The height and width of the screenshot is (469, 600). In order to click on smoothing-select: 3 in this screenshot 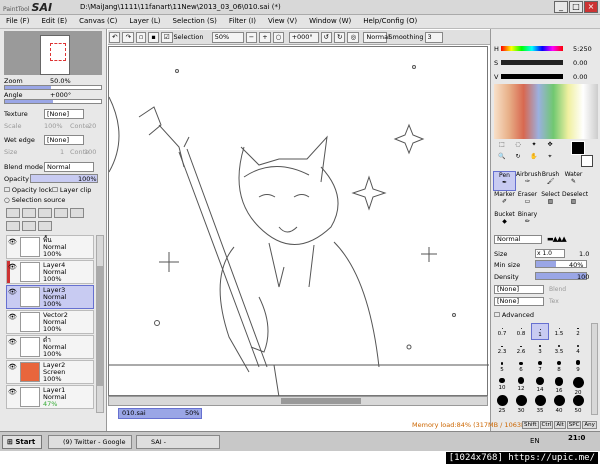, I will do `click(433, 37)`.